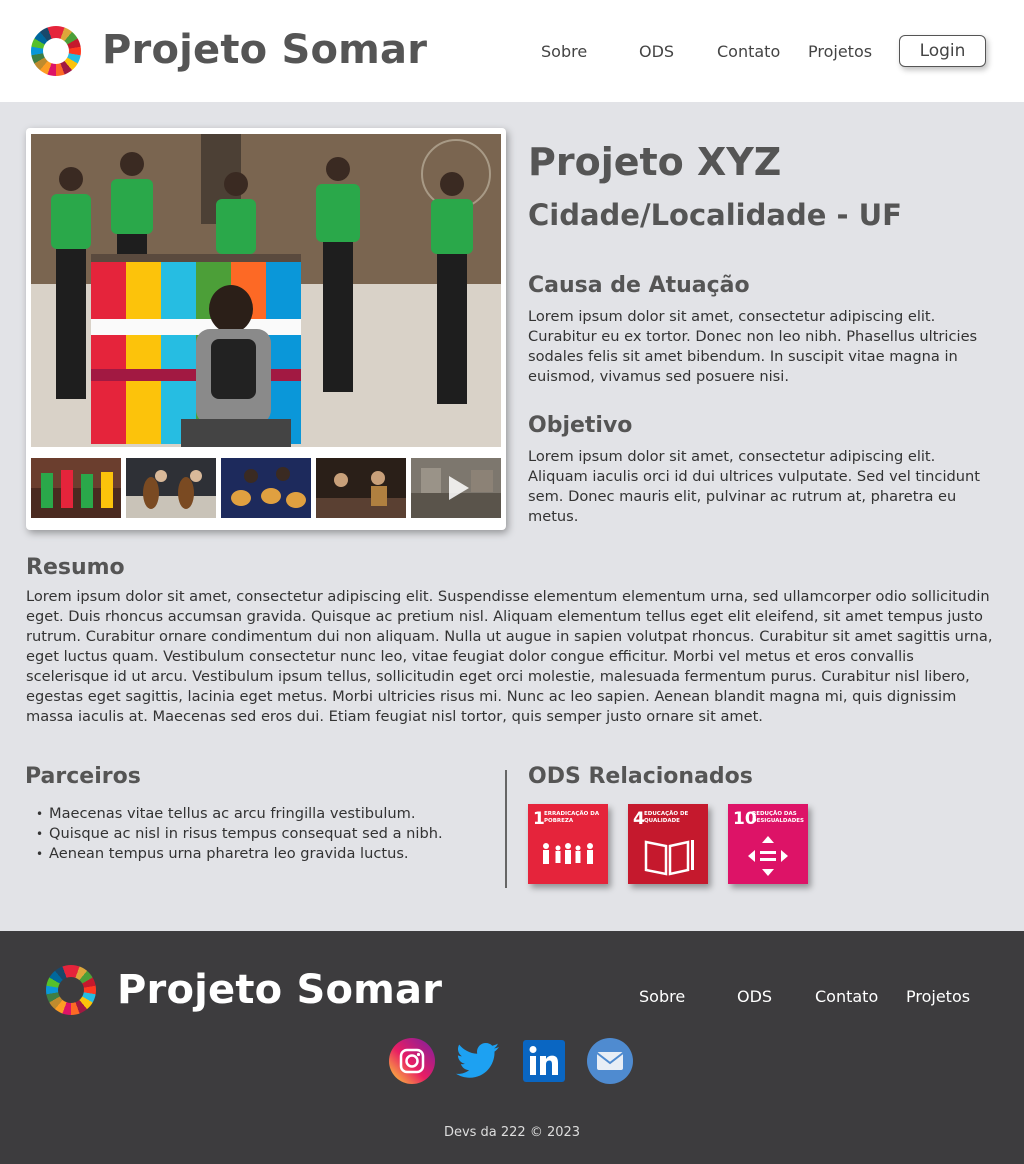 The image size is (1024, 1164). I want to click on login-button: Login, so click(942, 51).